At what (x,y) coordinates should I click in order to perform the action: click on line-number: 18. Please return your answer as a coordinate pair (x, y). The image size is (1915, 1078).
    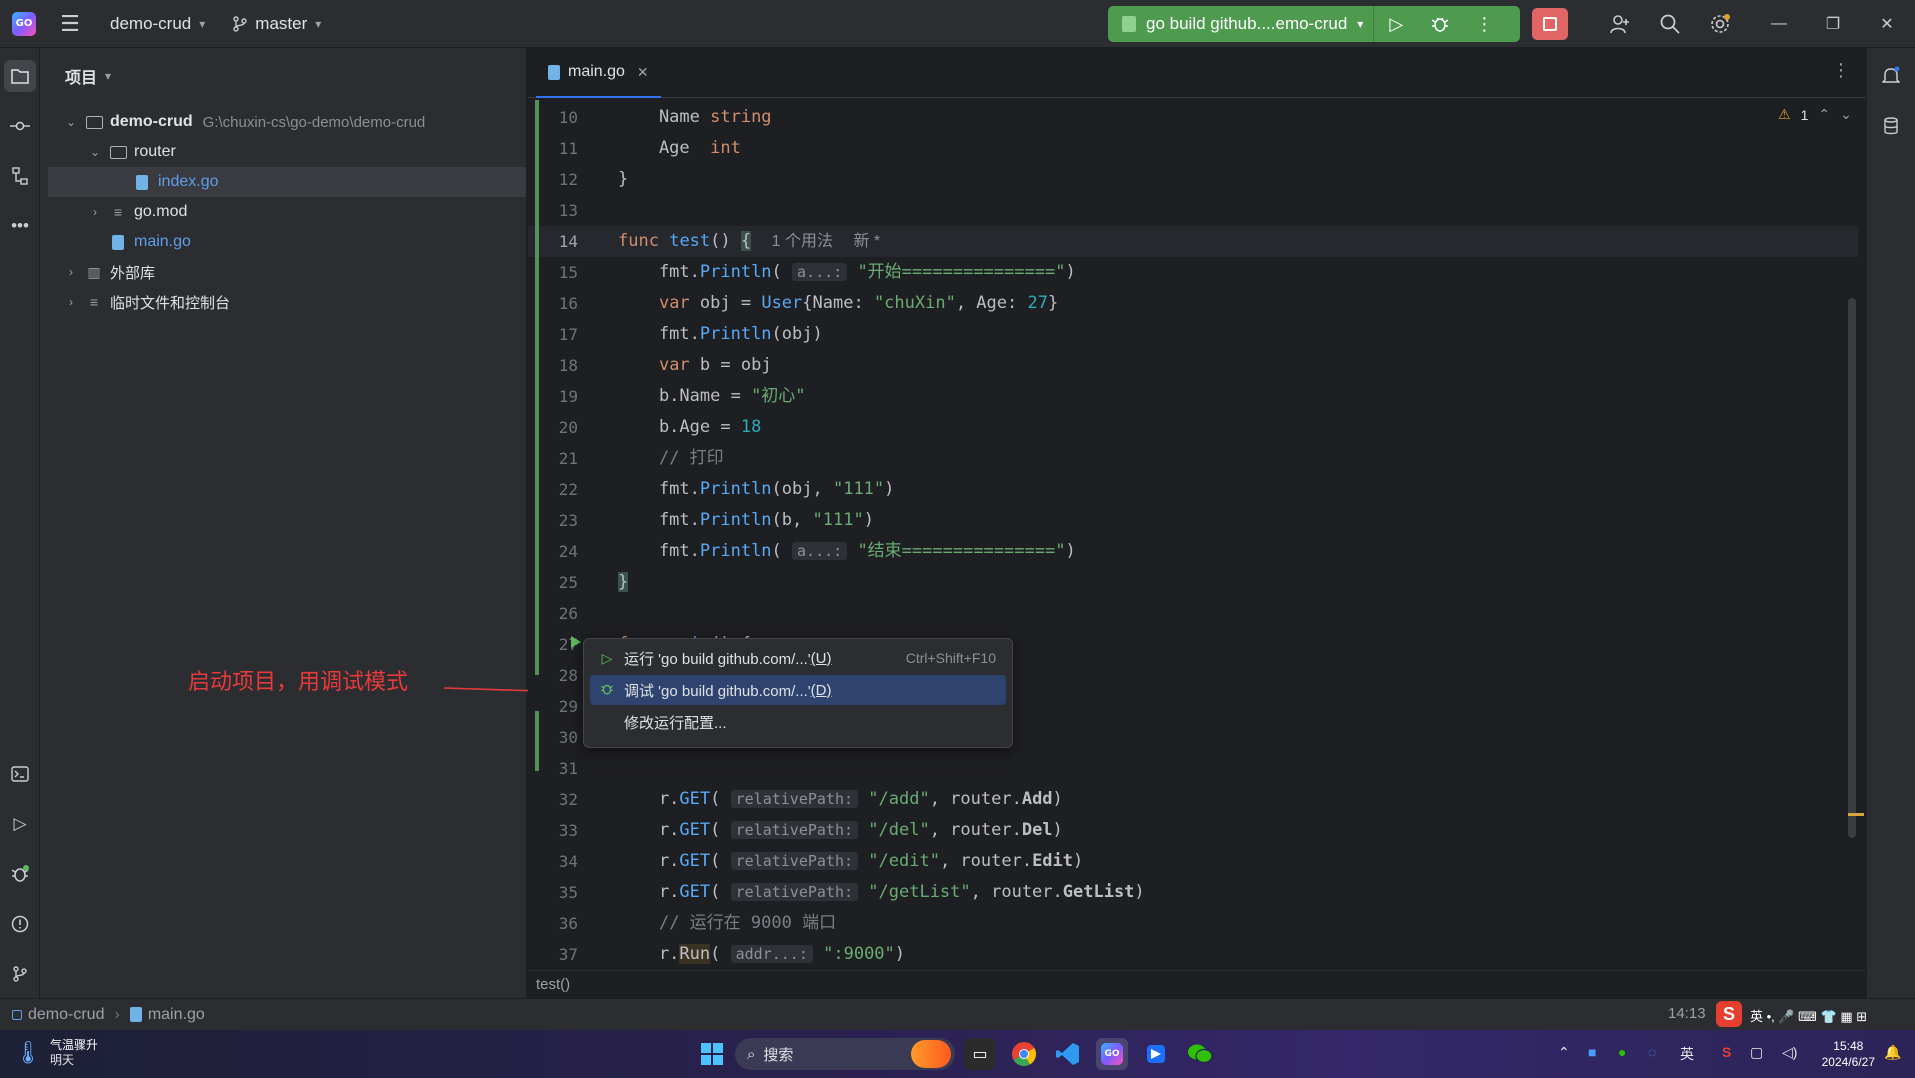
    Looking at the image, I should click on (563, 365).